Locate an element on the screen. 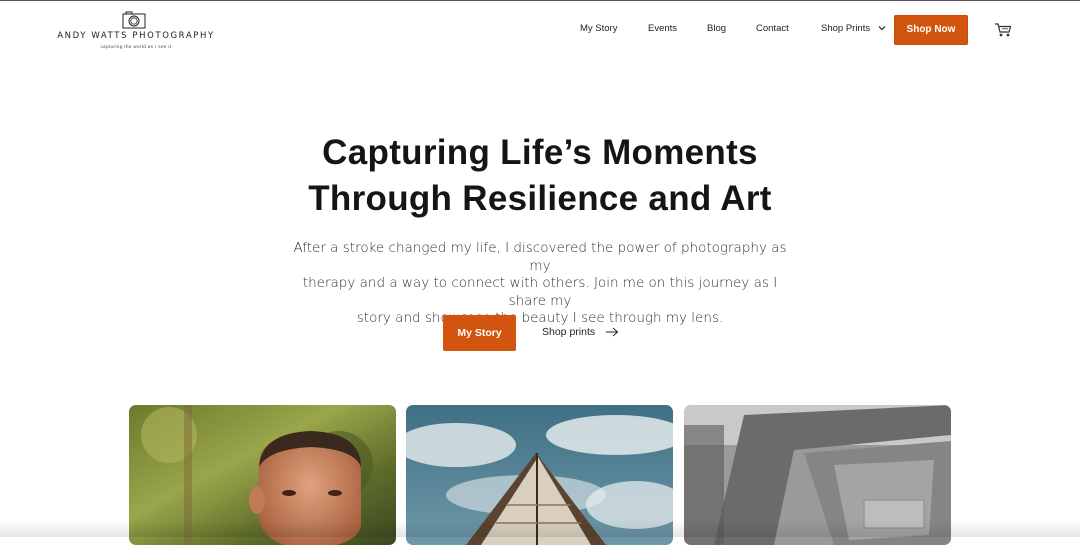 The image size is (1080, 545). boat-photo is located at coordinates (539, 475).